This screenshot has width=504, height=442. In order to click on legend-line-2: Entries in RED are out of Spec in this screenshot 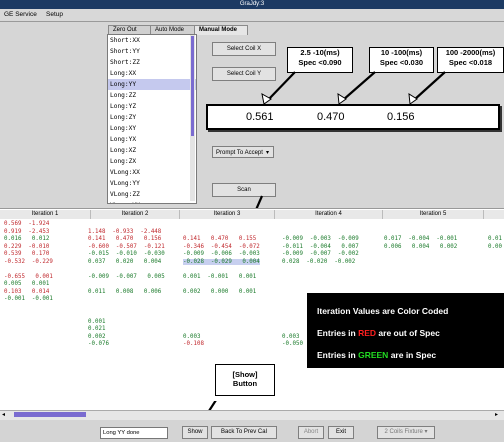, I will do `click(378, 333)`.